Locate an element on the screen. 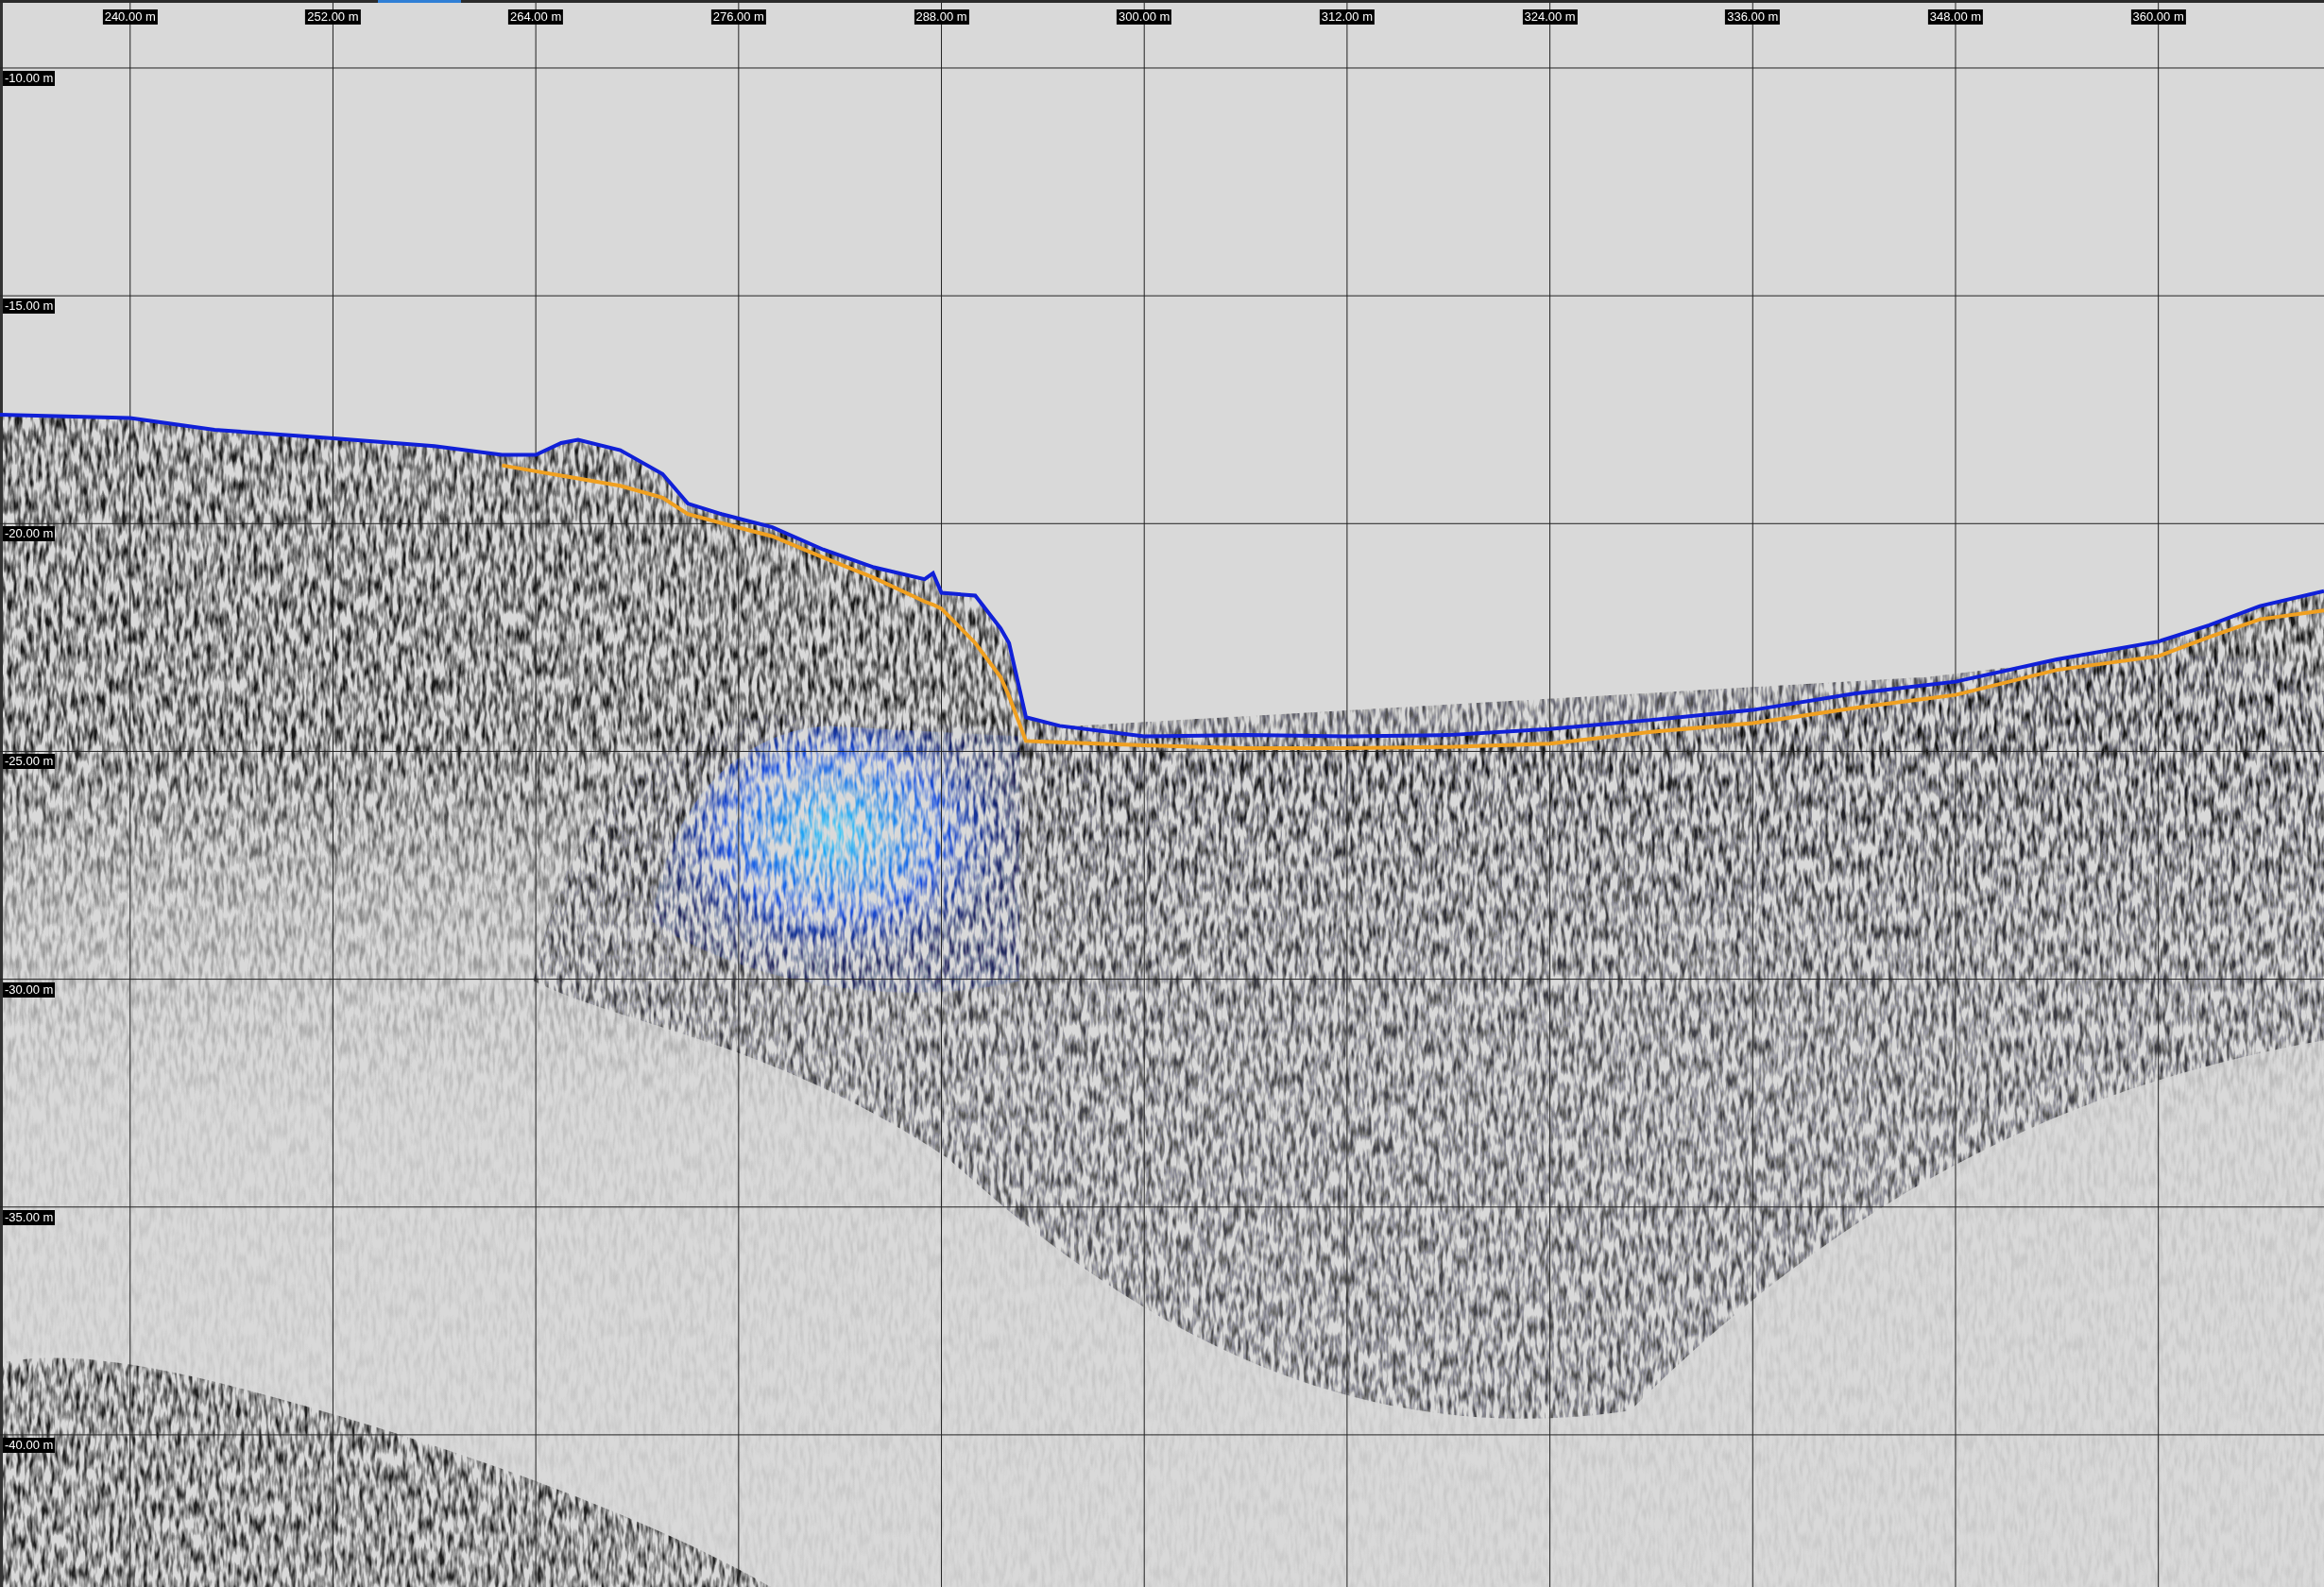 This screenshot has width=2324, height=1587. distance-tick-label: 300.00 m is located at coordinates (1144, 17).